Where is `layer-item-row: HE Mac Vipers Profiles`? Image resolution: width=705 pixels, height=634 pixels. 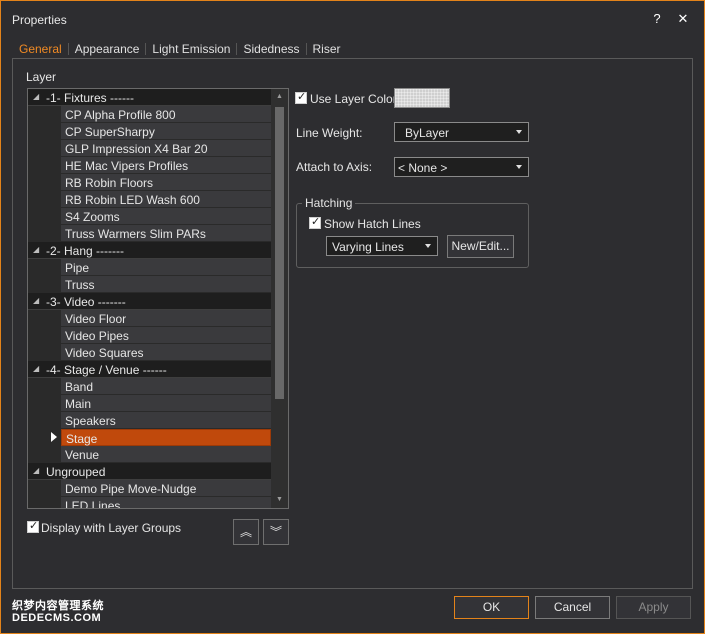 layer-item-row: HE Mac Vipers Profiles is located at coordinates (166, 165).